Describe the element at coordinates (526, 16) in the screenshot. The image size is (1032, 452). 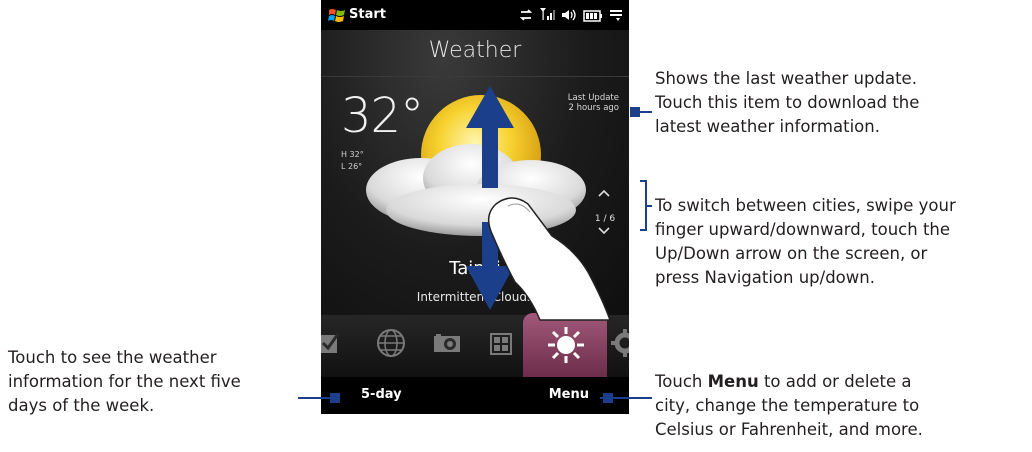
I see `sync-icon` at that location.